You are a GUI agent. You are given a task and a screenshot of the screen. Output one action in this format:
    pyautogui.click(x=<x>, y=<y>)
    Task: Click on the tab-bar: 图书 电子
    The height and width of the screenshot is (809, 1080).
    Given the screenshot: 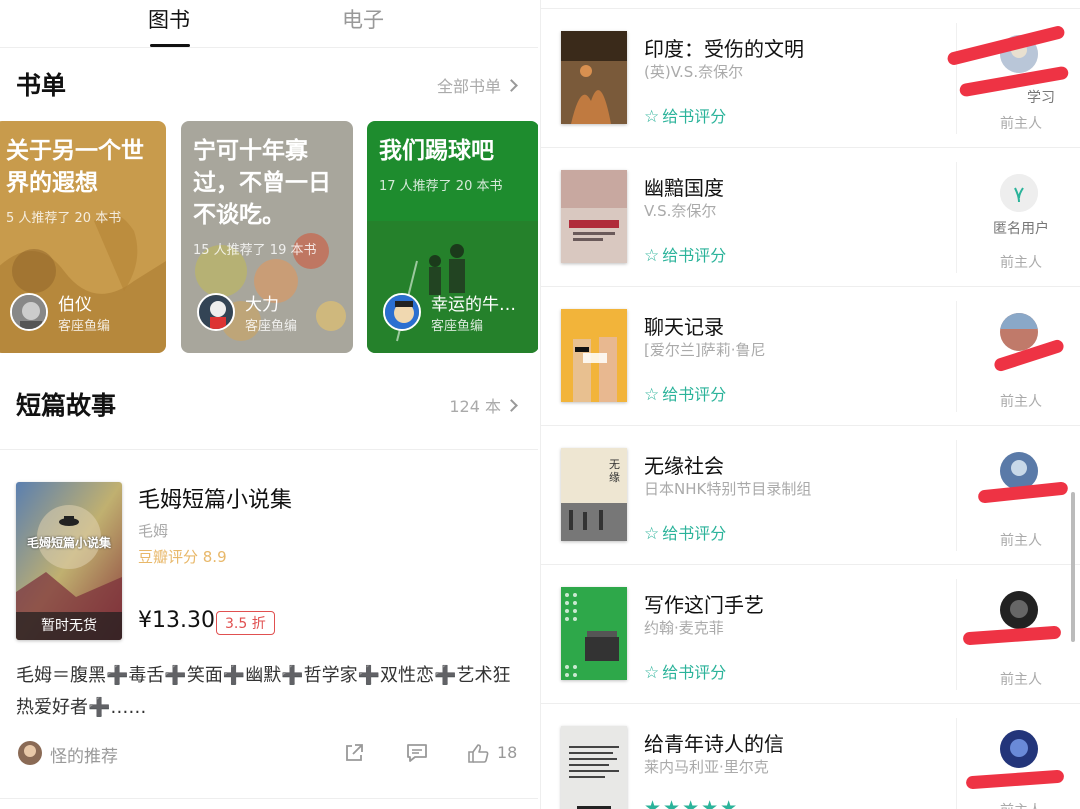 What is the action you would take?
    pyautogui.click(x=269, y=24)
    